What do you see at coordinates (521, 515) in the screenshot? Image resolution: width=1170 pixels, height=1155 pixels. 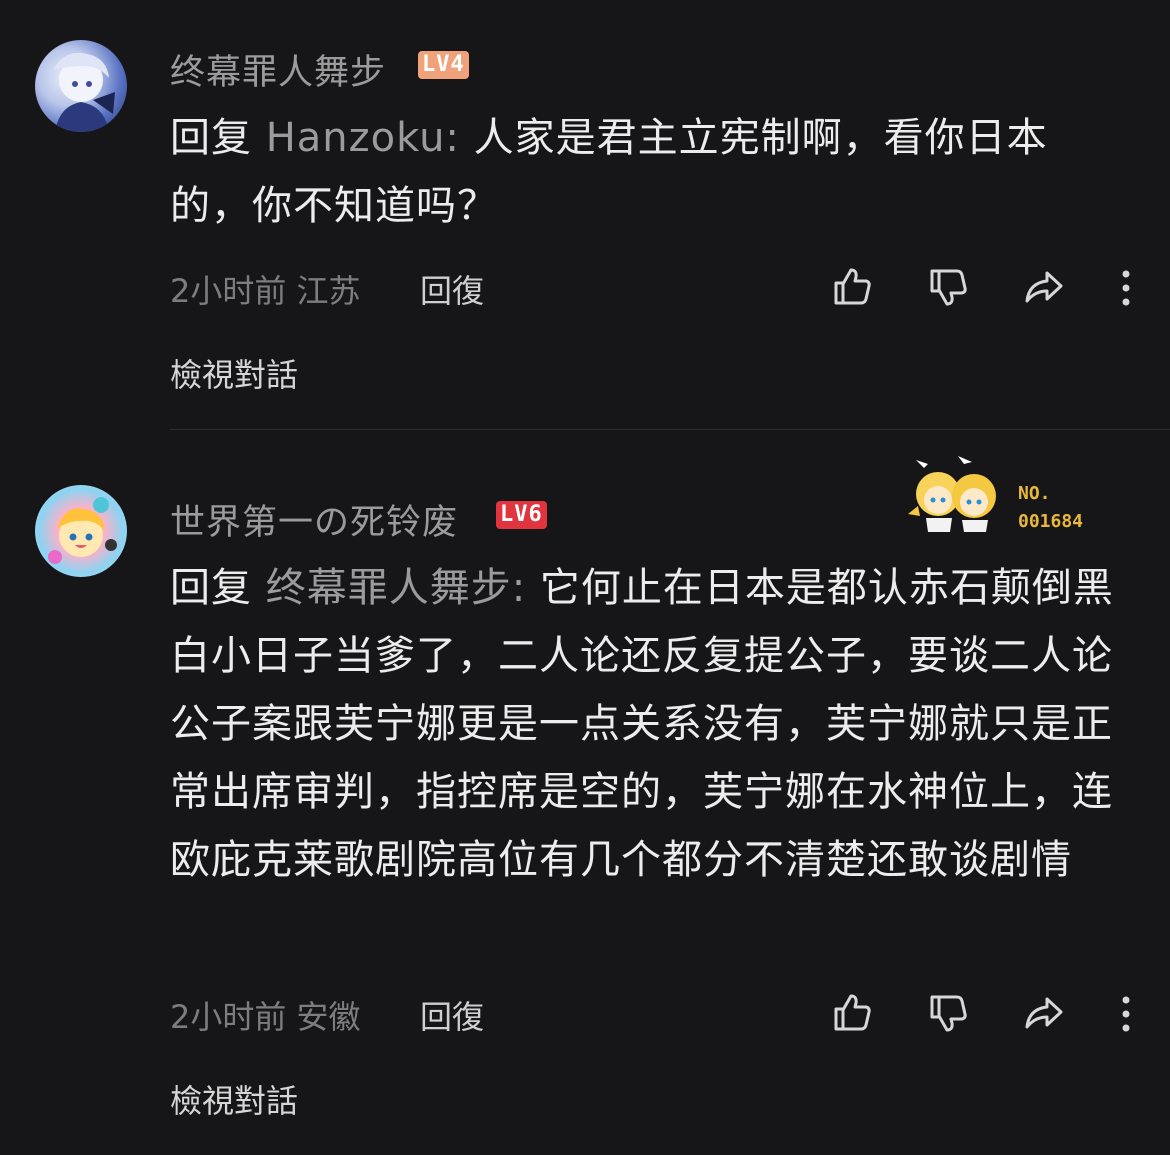 I see `level-badge: LV6` at bounding box center [521, 515].